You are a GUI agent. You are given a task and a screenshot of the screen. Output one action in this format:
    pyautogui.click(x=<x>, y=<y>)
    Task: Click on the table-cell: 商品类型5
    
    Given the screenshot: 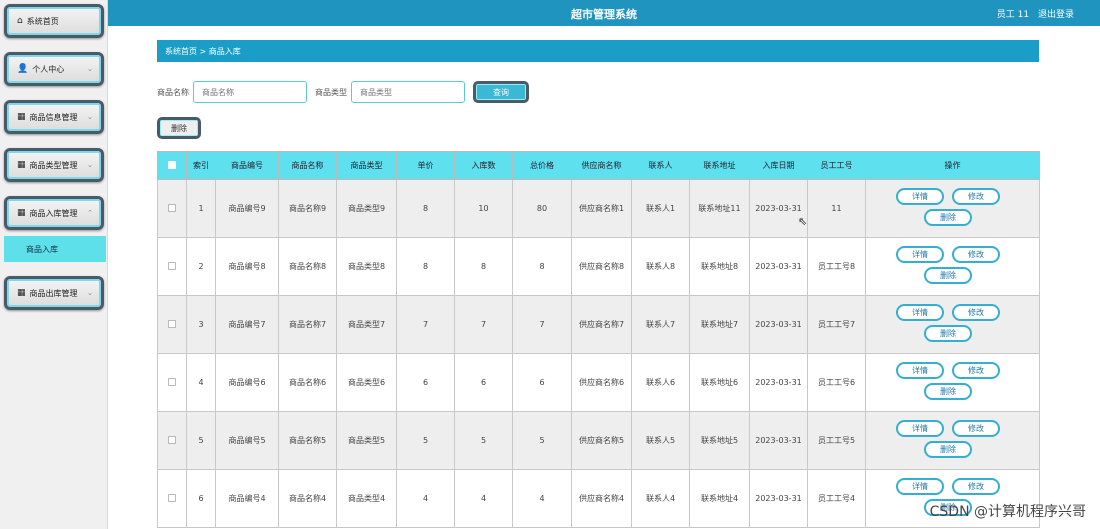 What is the action you would take?
    pyautogui.click(x=366, y=440)
    